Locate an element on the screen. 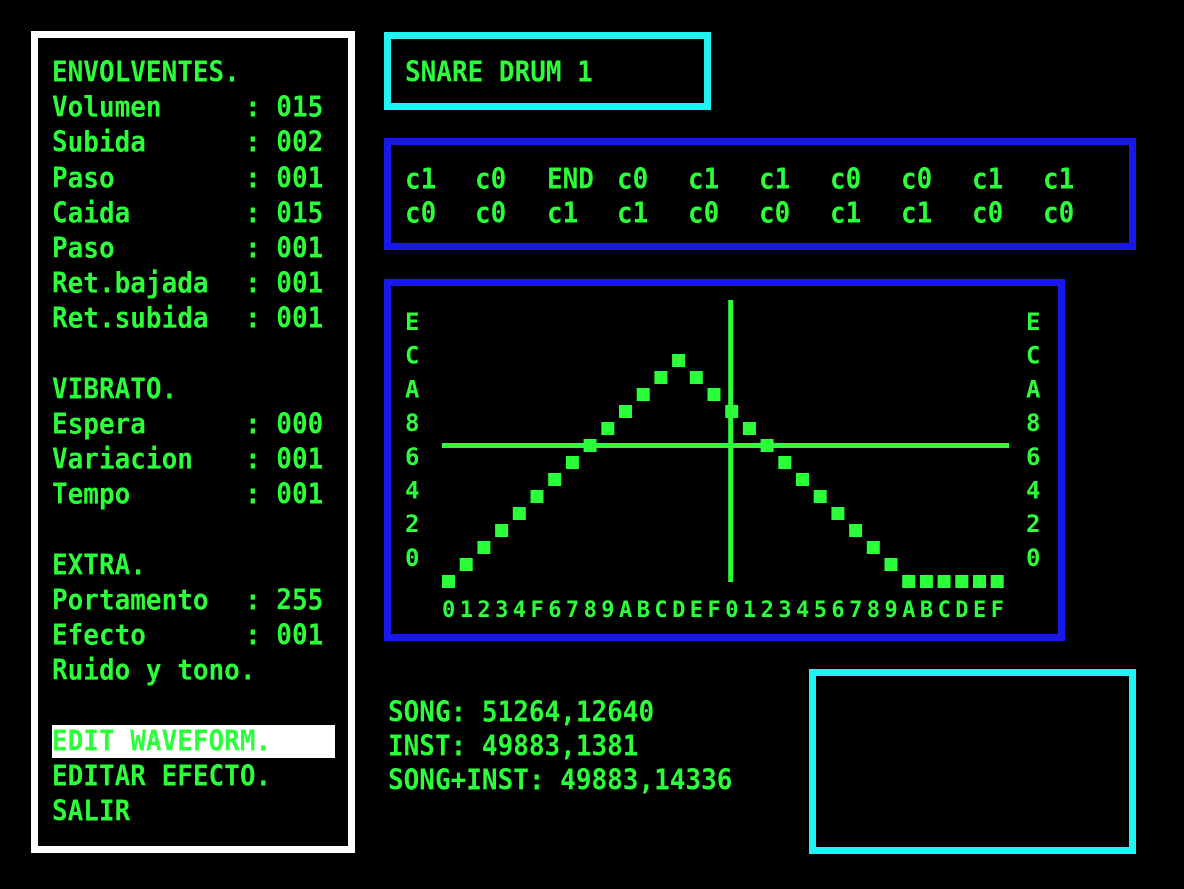 The height and width of the screenshot is (889, 1184). y-tick-label-right: 8 is located at coordinates (1033, 423).